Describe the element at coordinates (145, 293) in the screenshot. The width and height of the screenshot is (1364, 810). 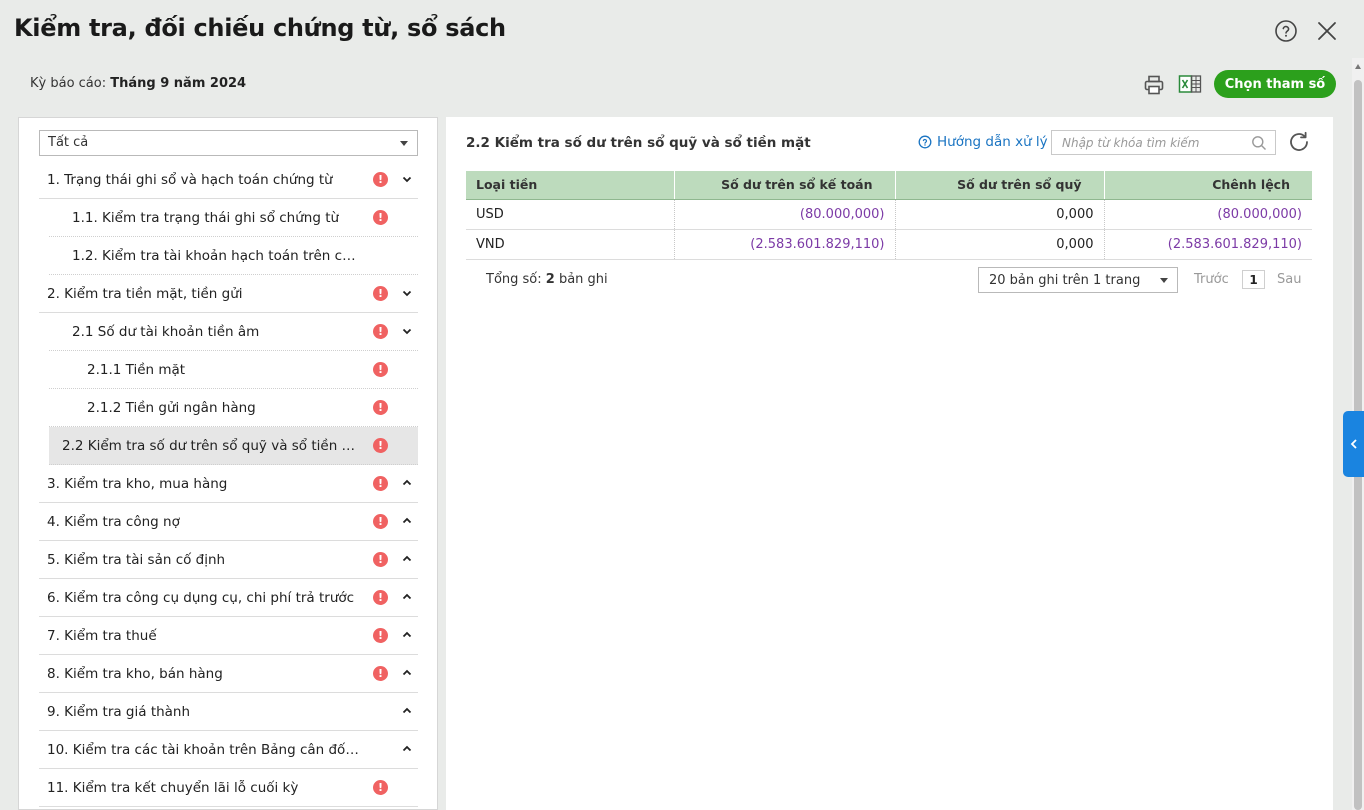
I see `tree-item-label: 2. Kiểm tra tiền mặt, tiền gửi` at that location.